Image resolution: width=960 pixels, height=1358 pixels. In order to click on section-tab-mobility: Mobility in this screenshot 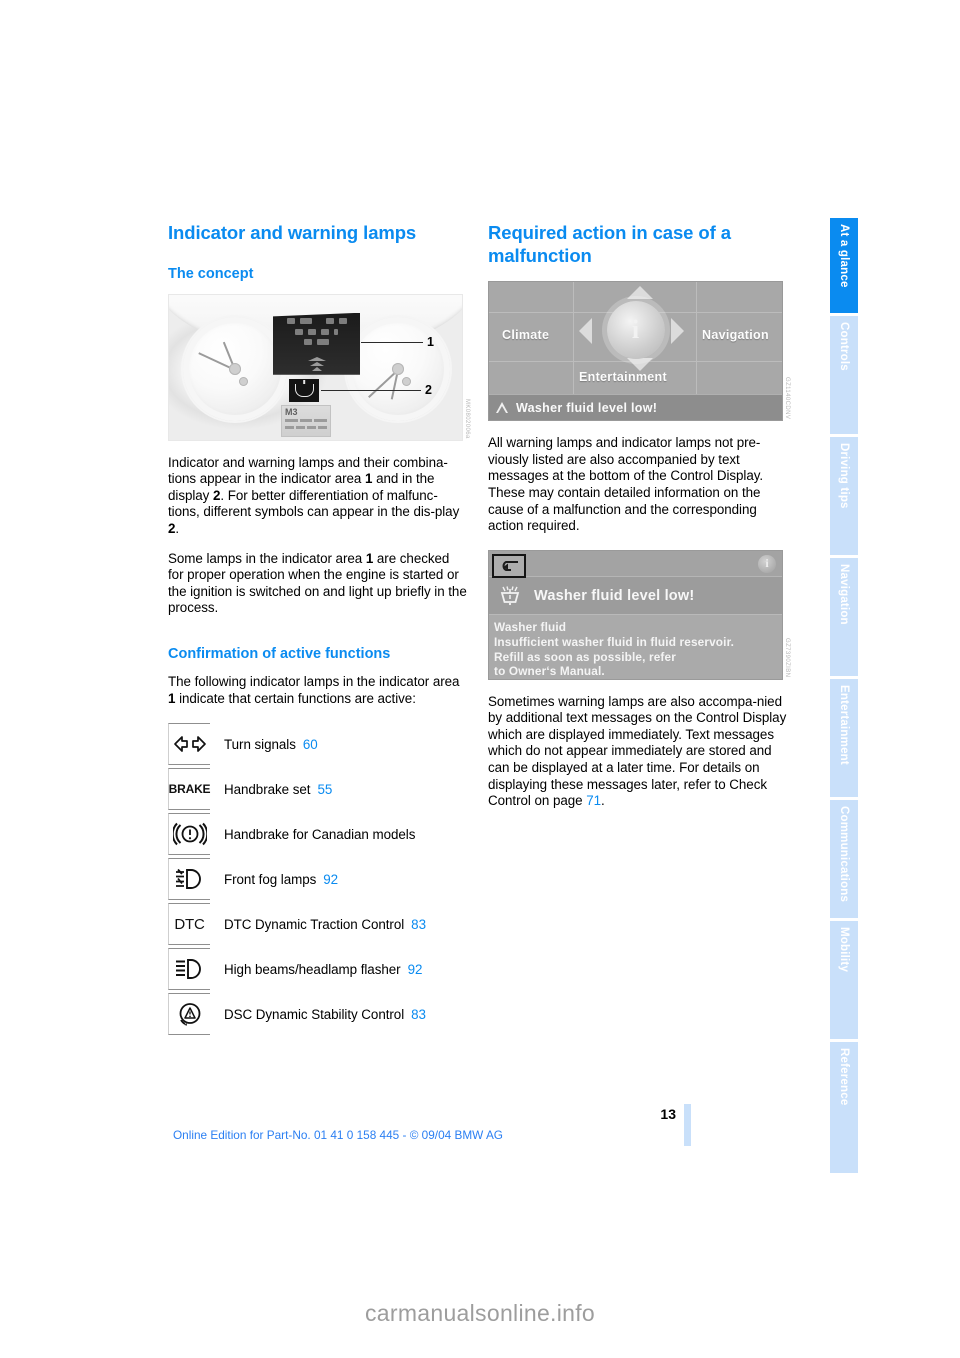, I will do `click(844, 980)`.